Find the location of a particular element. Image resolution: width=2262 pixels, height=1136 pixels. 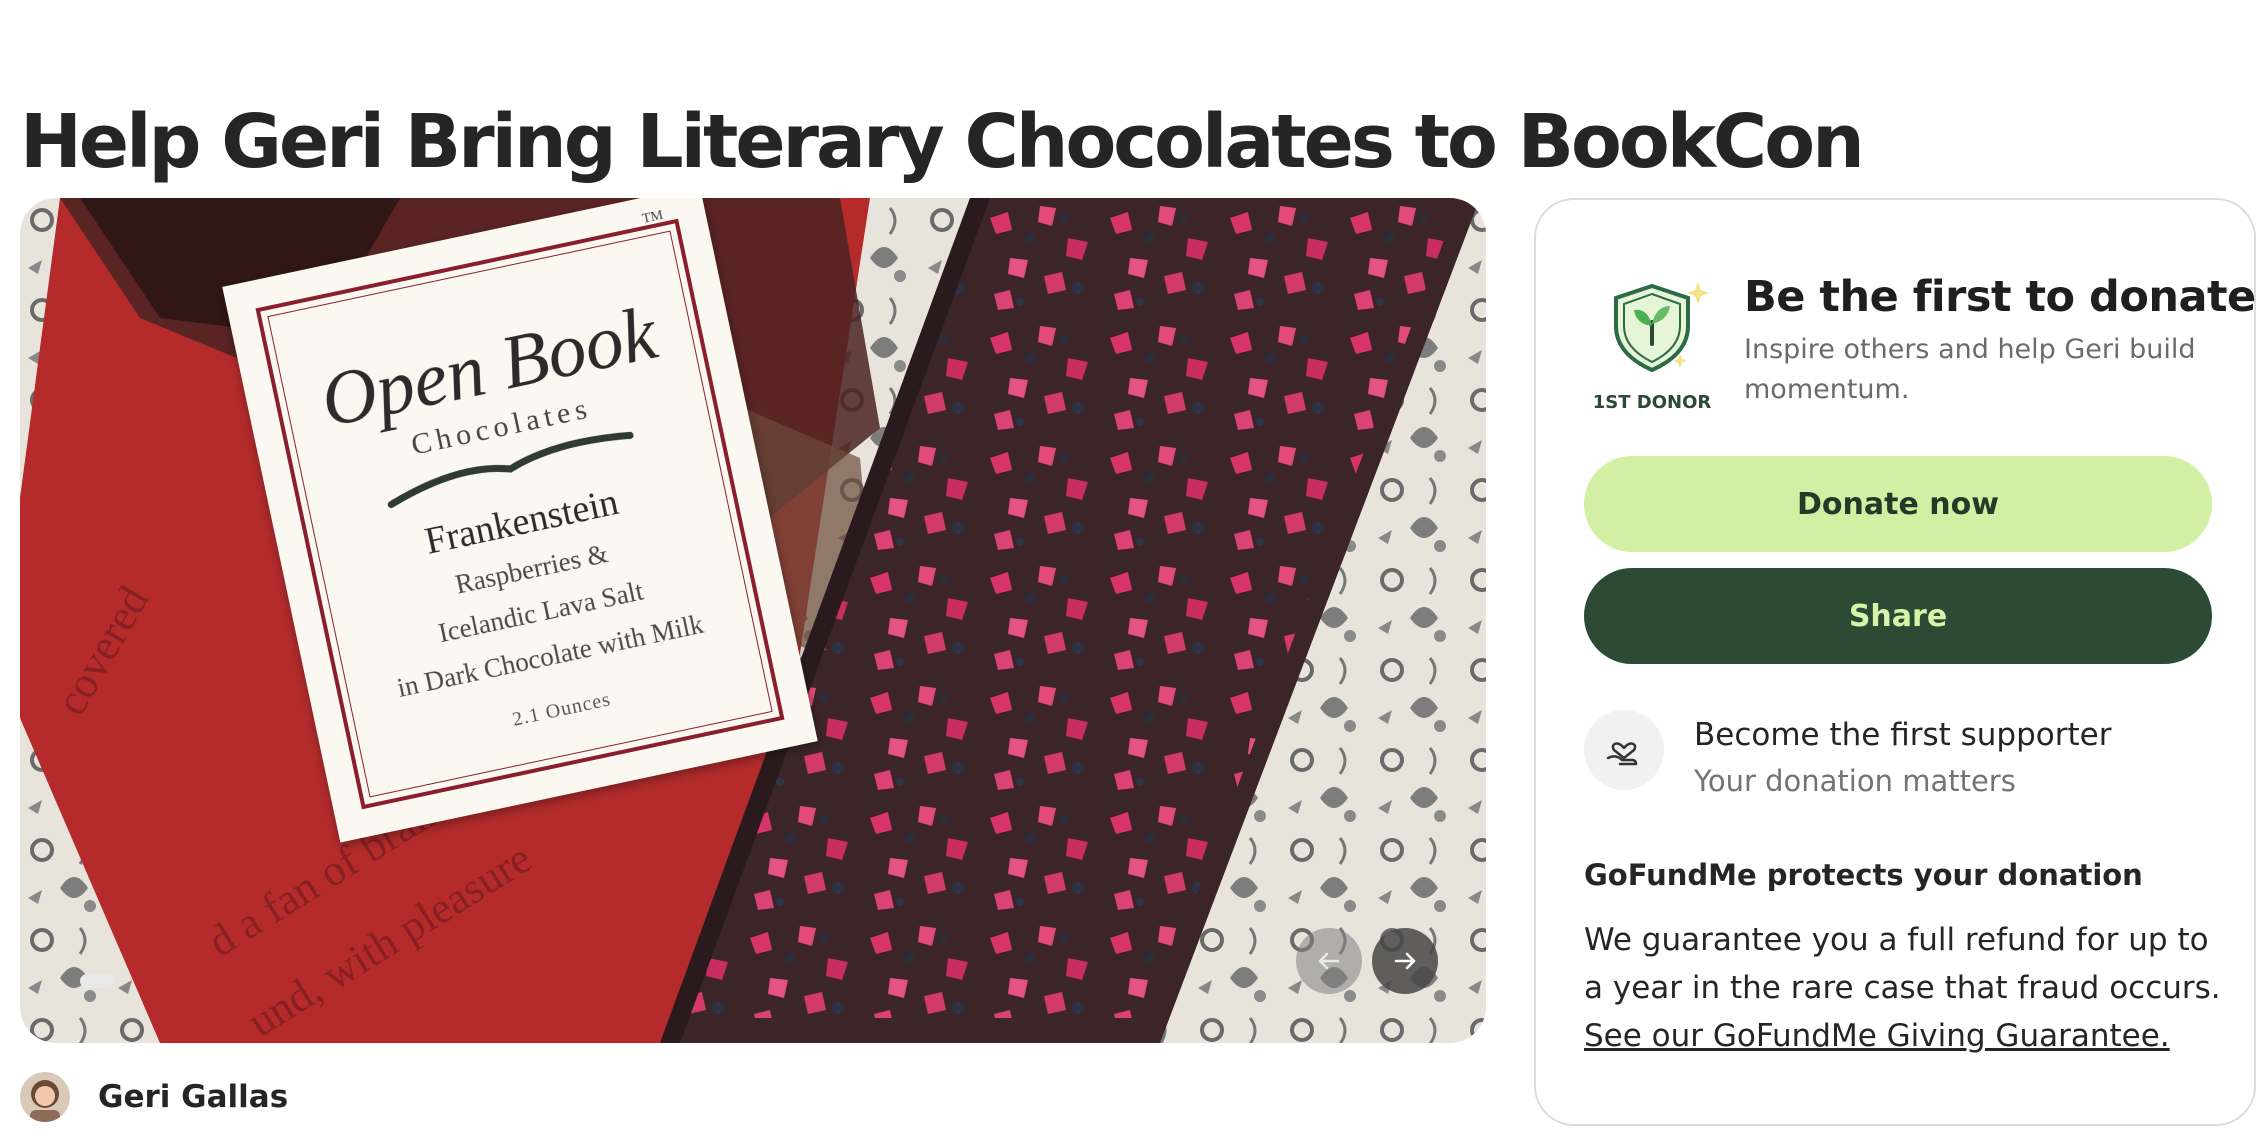

arrow-left-icon is located at coordinates (1329, 961).